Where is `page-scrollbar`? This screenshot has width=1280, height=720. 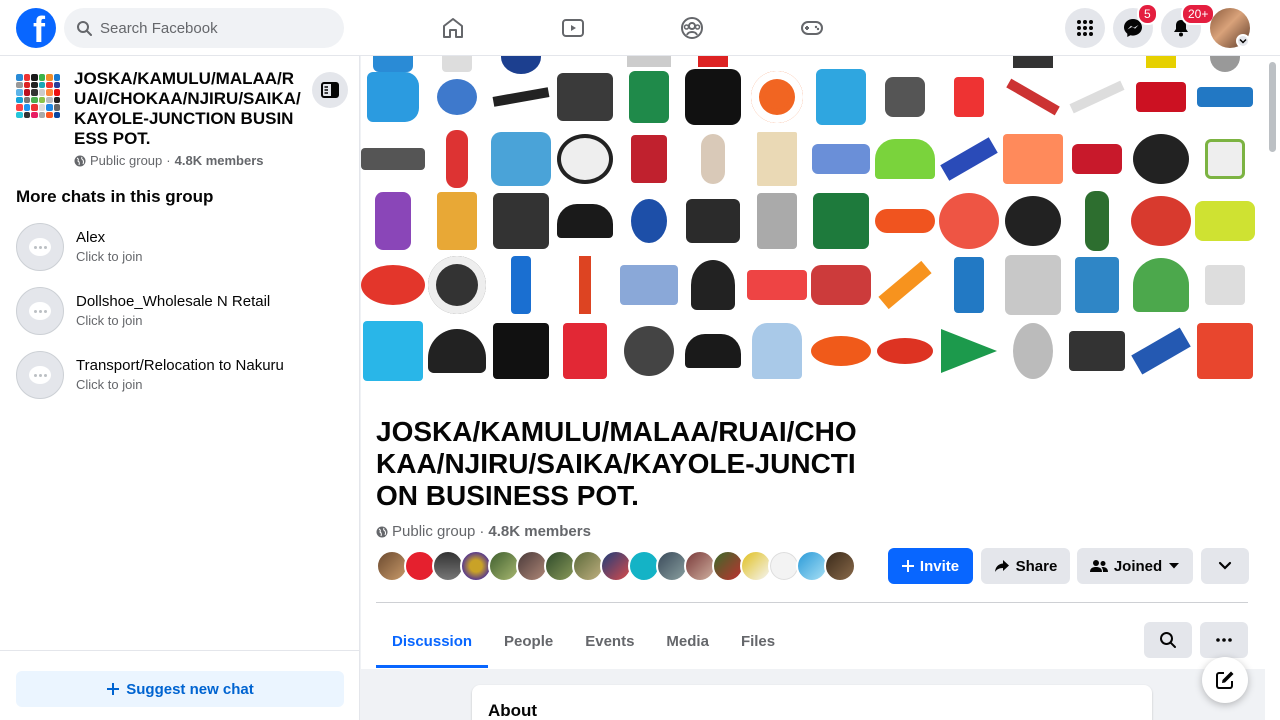
page-scrollbar is located at coordinates (1272, 388).